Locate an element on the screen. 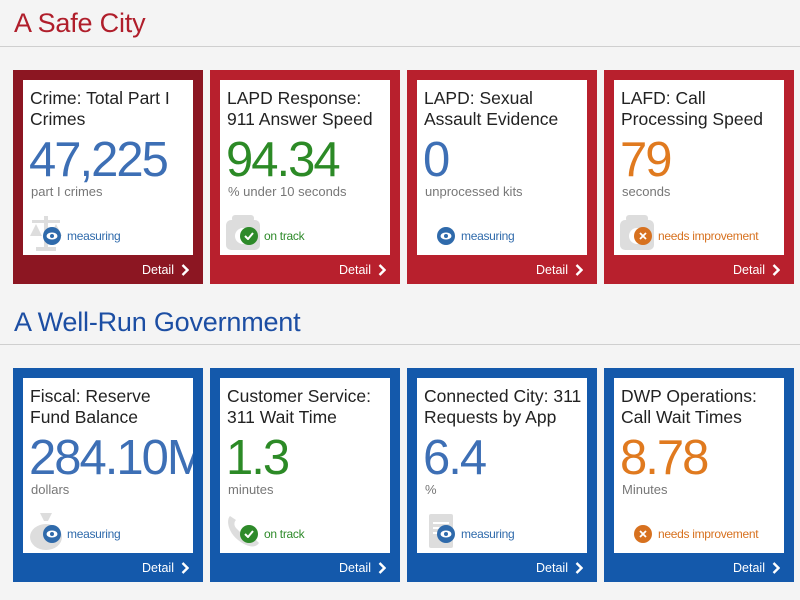  card-title: Connected City: 311 Requests by App is located at coordinates (503, 406).